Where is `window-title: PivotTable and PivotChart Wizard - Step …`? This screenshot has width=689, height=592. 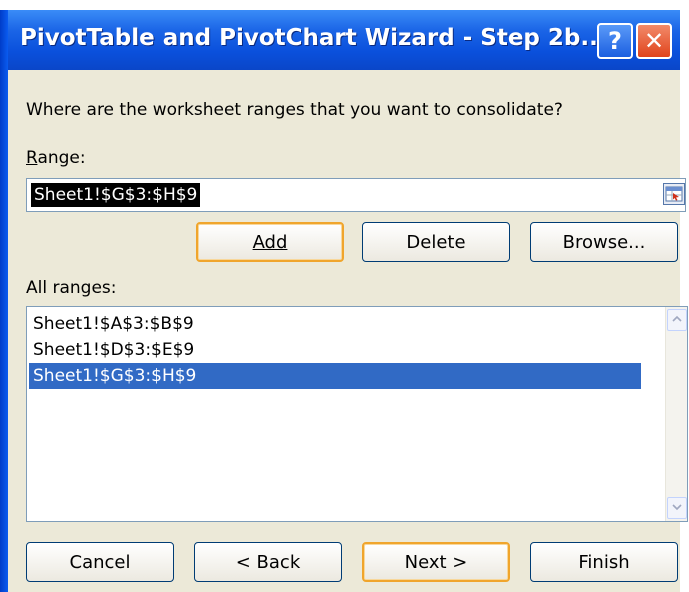
window-title: PivotTable and PivotChart Wizard - Step … is located at coordinates (313, 38).